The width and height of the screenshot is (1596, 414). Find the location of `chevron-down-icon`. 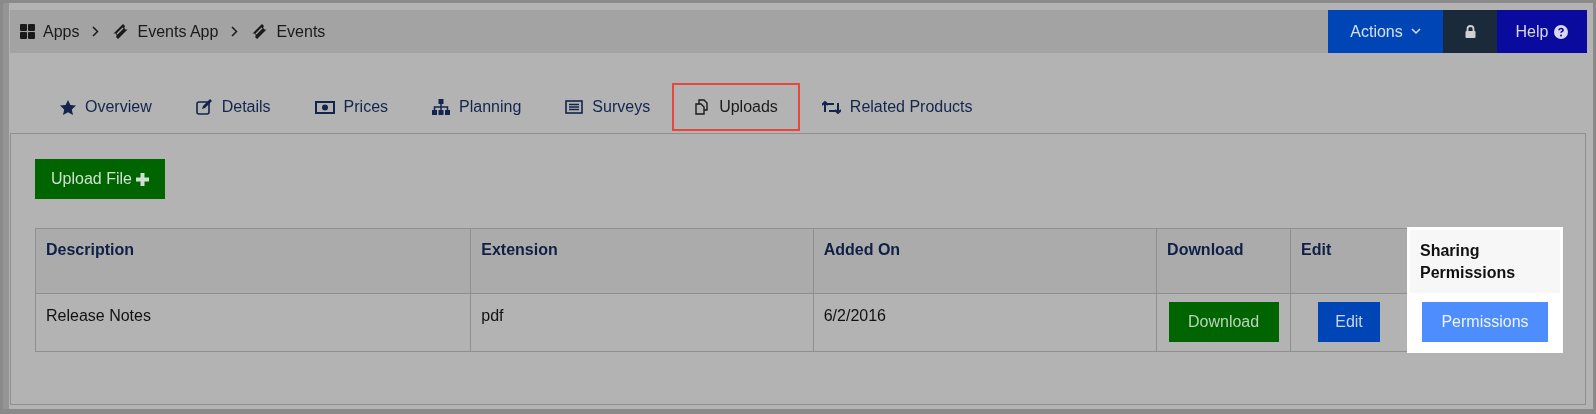

chevron-down-icon is located at coordinates (1415, 31).